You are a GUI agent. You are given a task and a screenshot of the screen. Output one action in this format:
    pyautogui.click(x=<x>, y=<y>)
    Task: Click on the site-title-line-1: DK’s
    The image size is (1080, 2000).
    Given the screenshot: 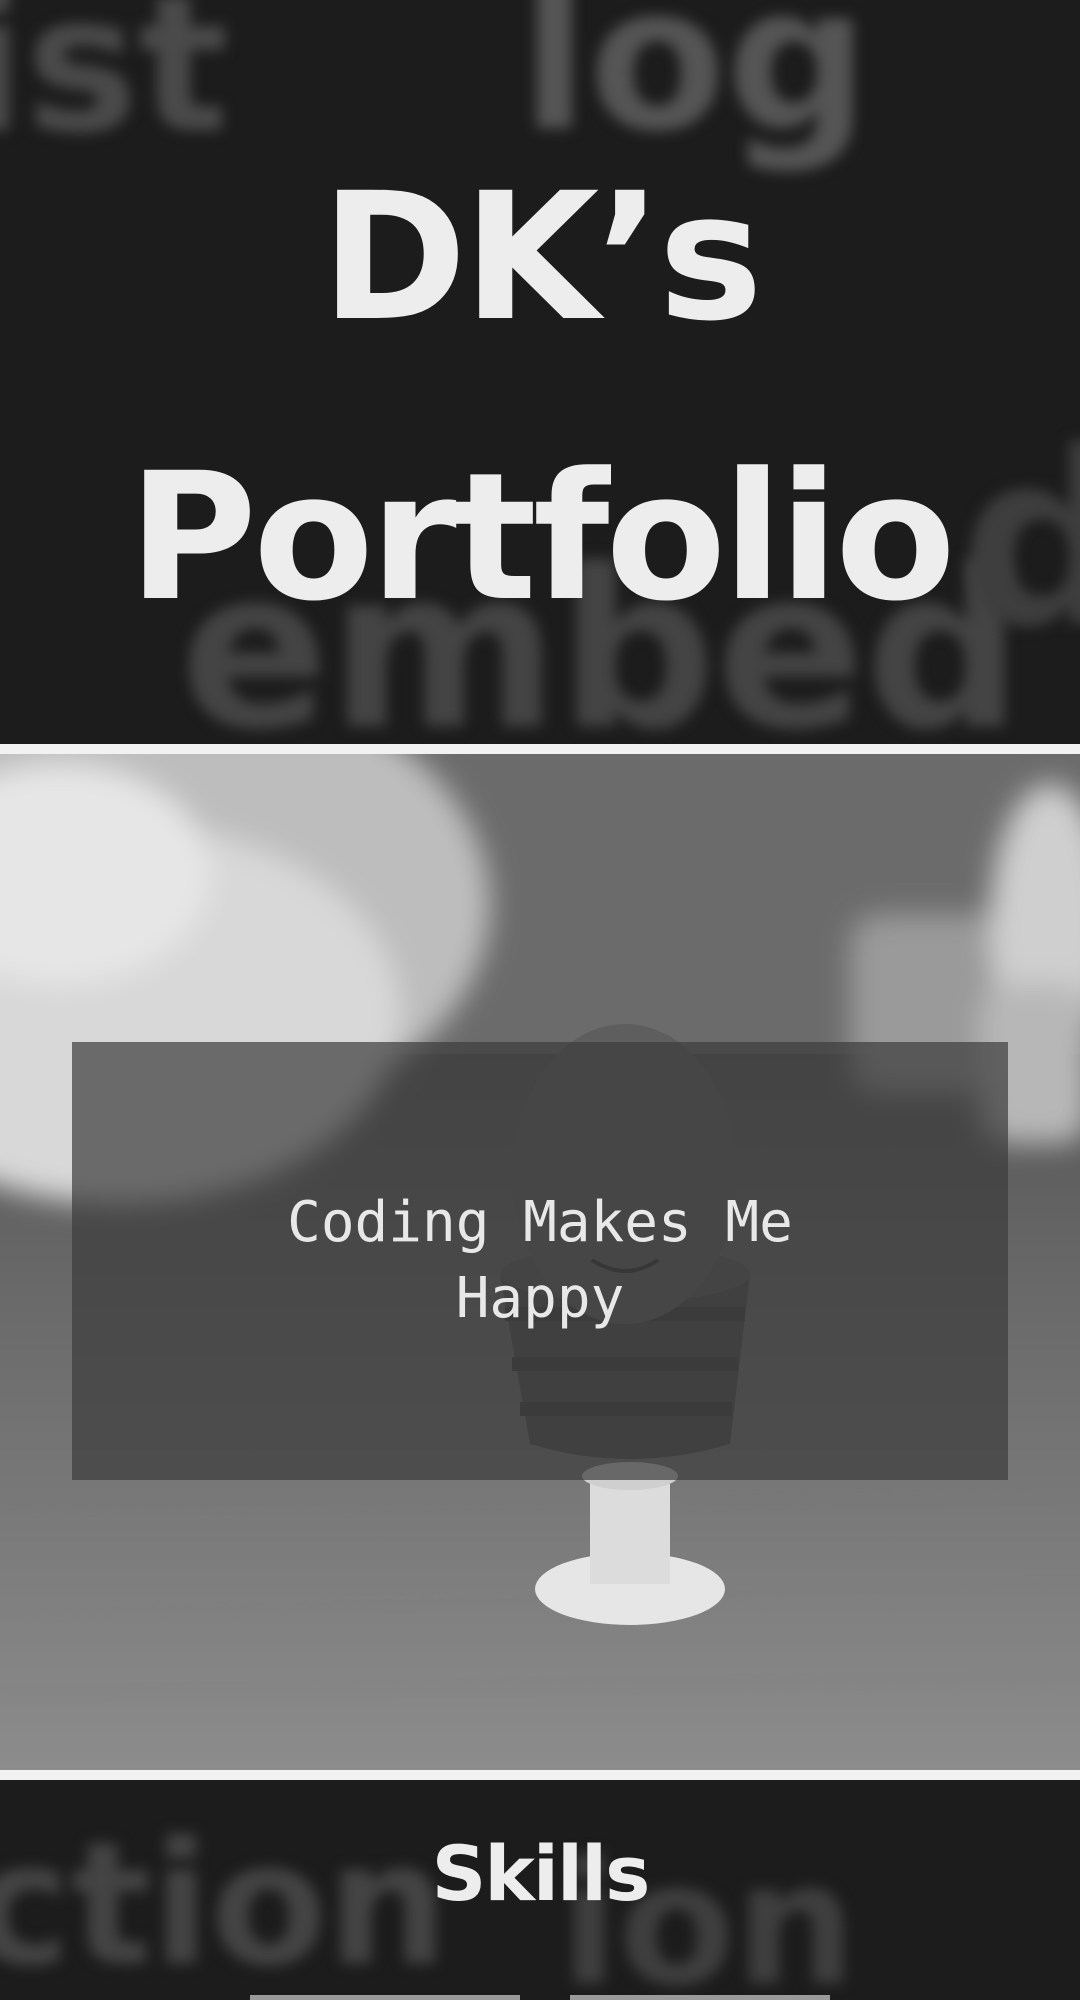 What is the action you would take?
    pyautogui.click(x=541, y=257)
    